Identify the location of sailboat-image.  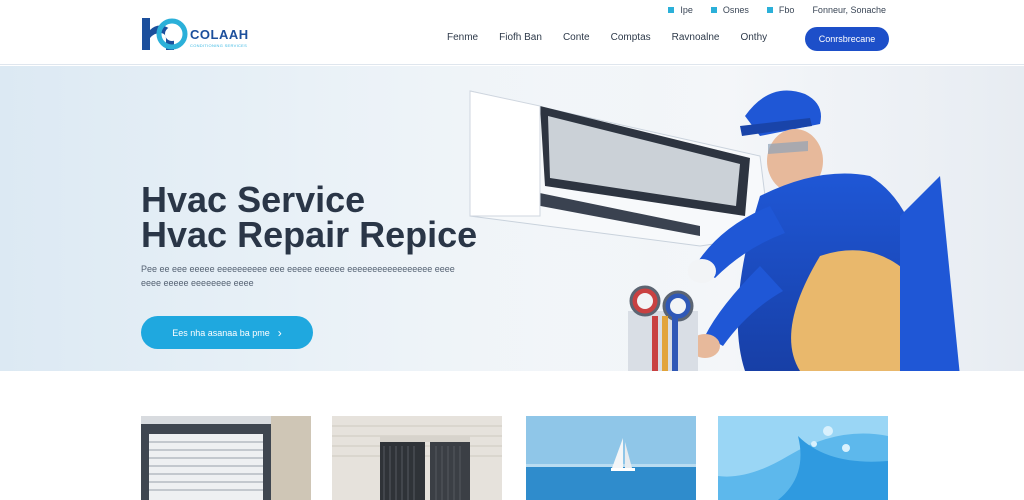
(611, 458).